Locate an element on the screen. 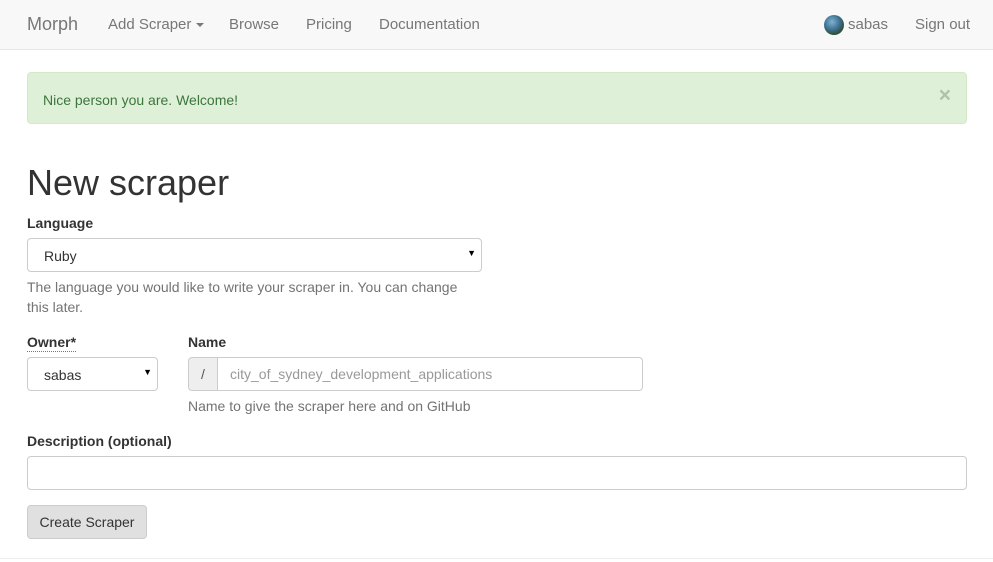 This screenshot has width=993, height=562. owner-label: Owner* is located at coordinates (52, 343).